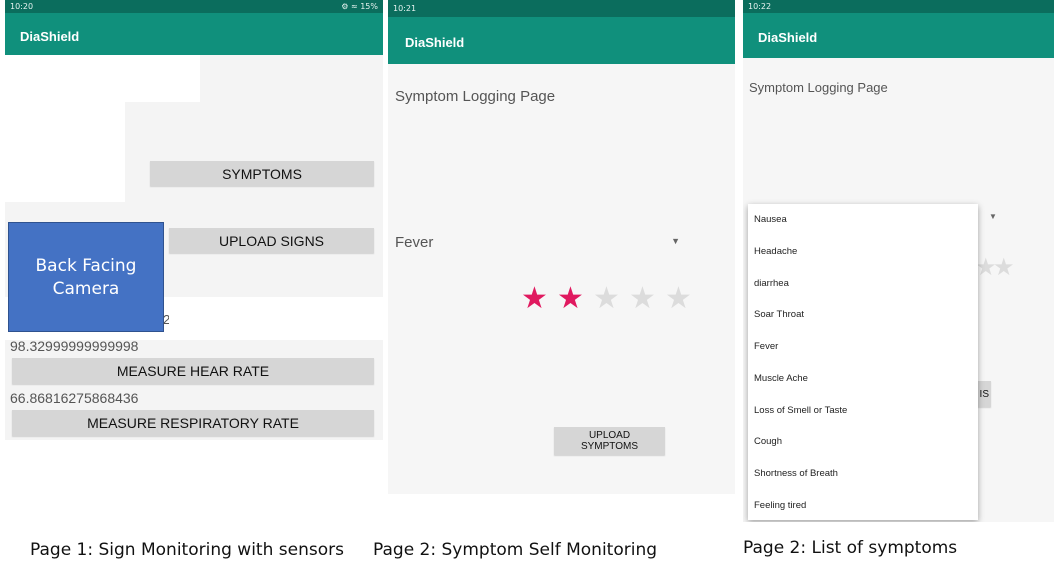 The width and height of the screenshot is (1054, 569). Describe the element at coordinates (166, 319) in the screenshot. I see `hidden-digit-fragment: 2` at that location.